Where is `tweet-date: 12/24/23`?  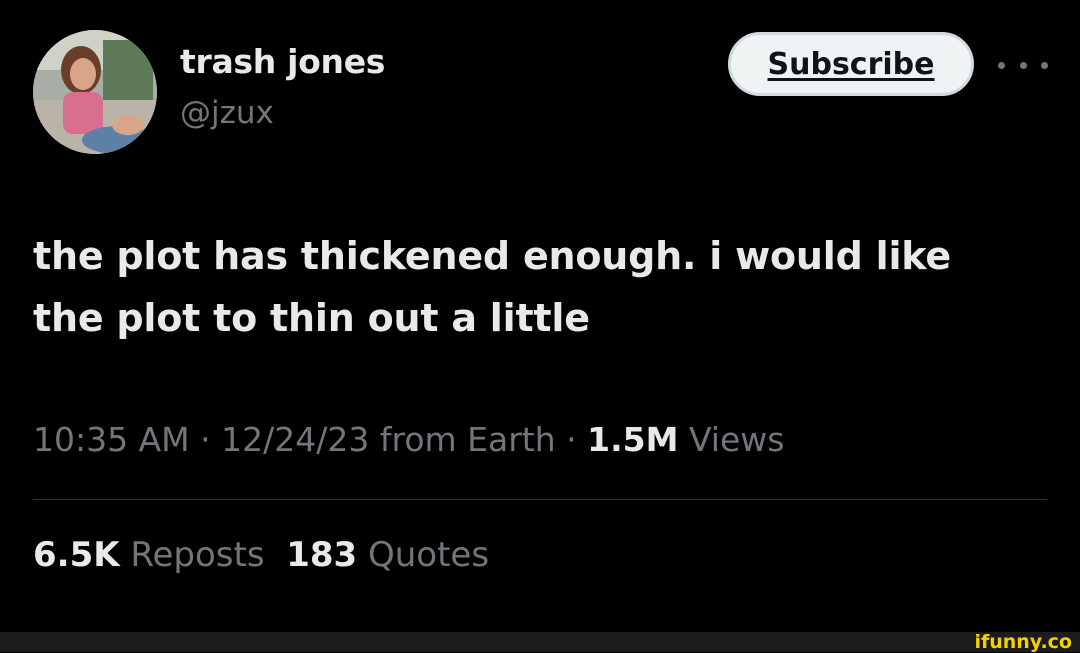 tweet-date: 12/24/23 is located at coordinates (295, 439).